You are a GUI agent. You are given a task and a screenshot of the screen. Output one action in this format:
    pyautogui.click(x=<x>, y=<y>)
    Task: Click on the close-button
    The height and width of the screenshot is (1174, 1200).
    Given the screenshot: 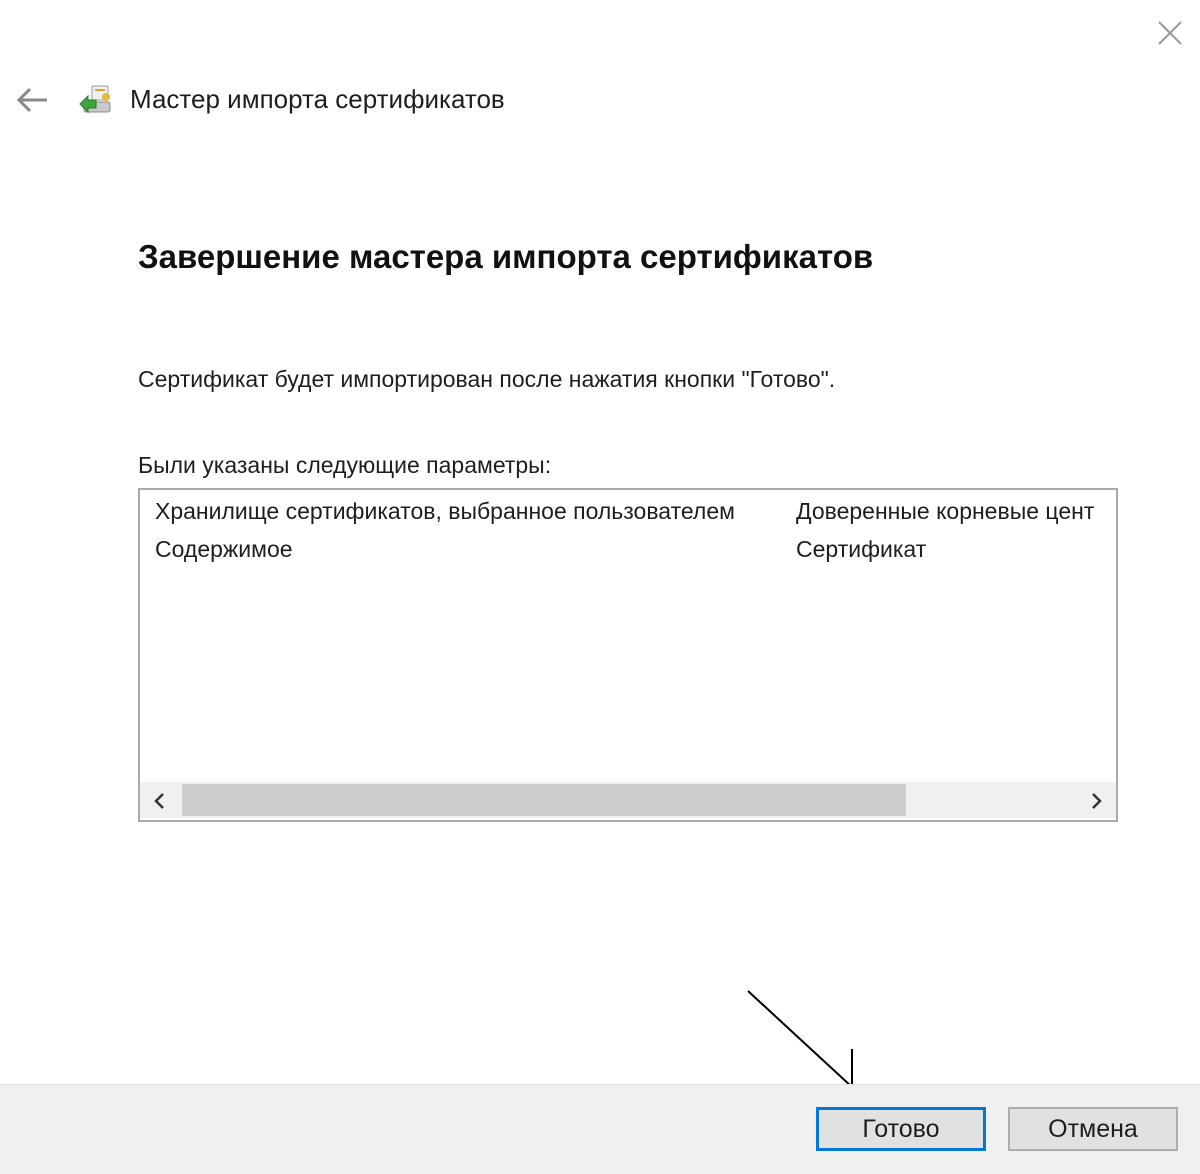 What is the action you would take?
    pyautogui.click(x=1170, y=34)
    